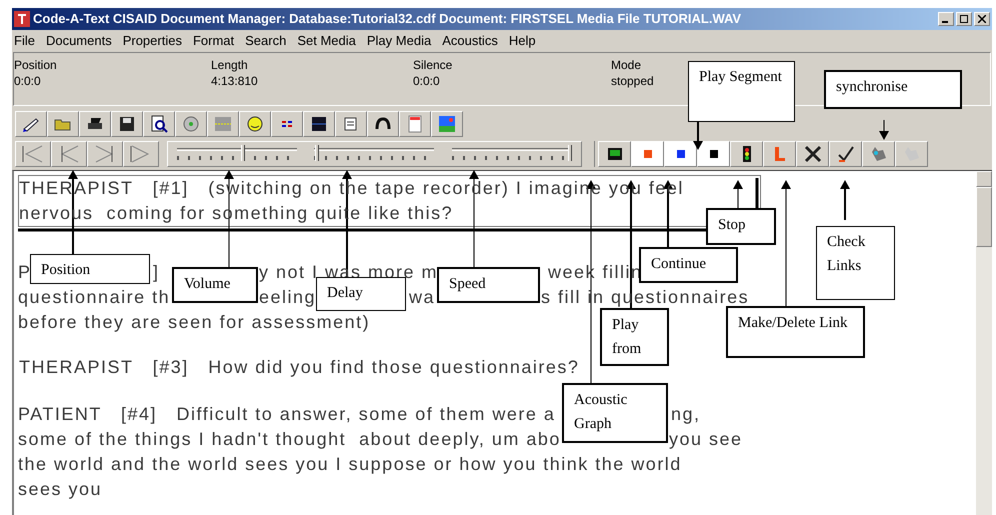 This screenshot has height=515, width=996. Describe the element at coordinates (90, 269) in the screenshot. I see `callout-label: Position` at that location.